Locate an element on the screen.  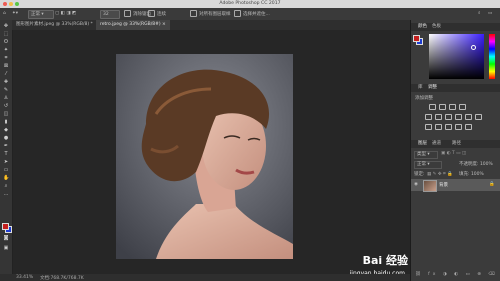
tab-channels: 通道 is located at coordinates (436, 144).